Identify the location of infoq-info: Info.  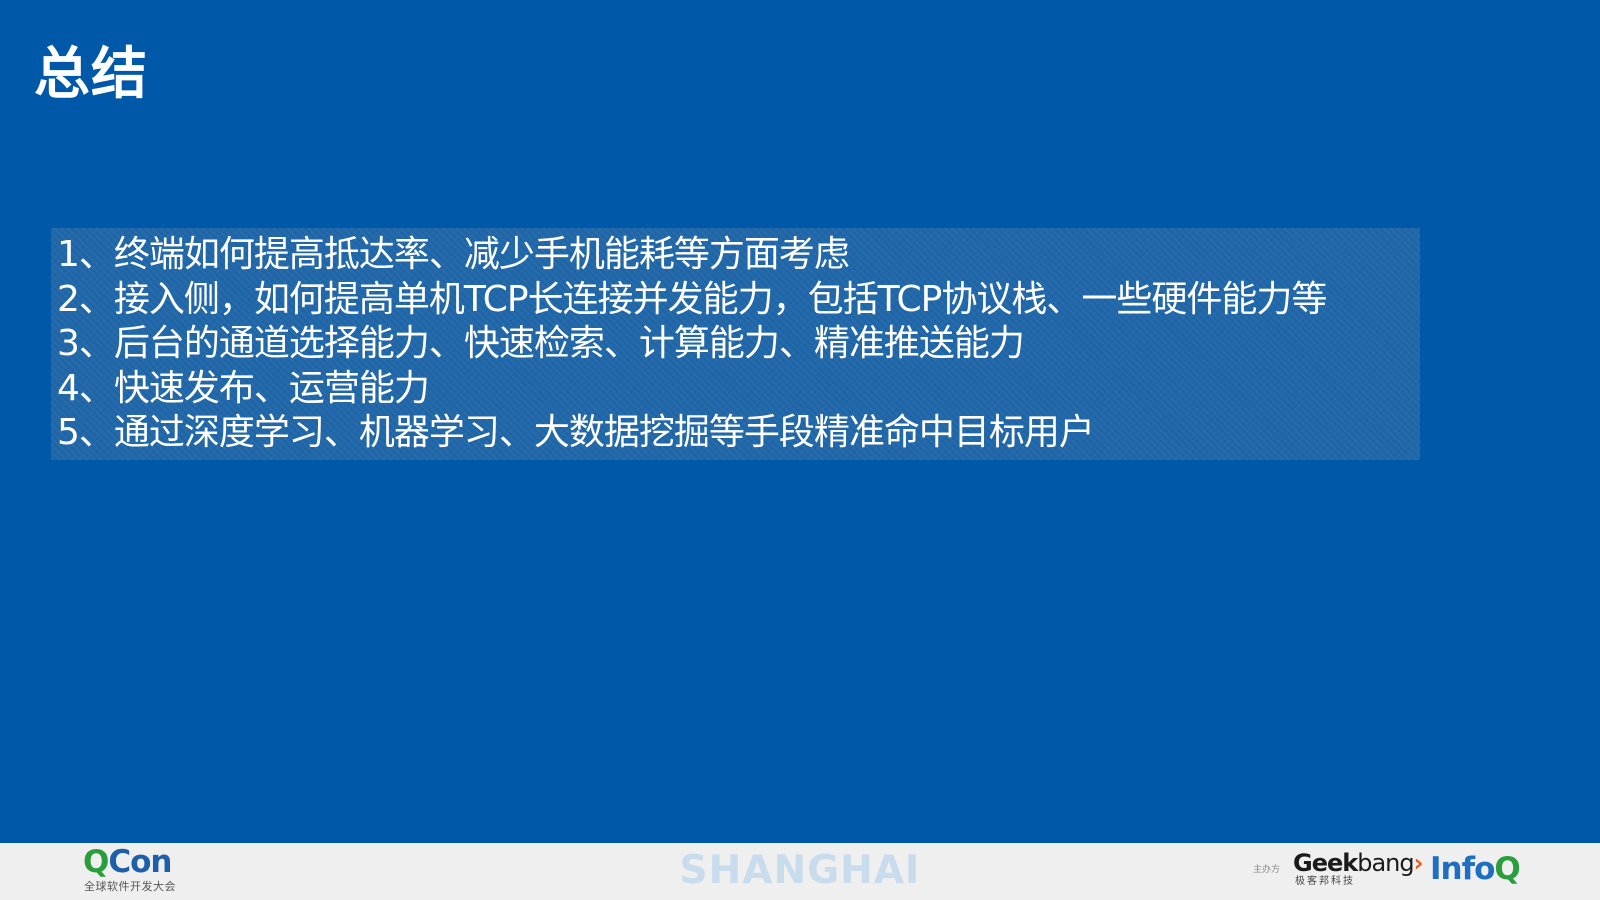
(1462, 869).